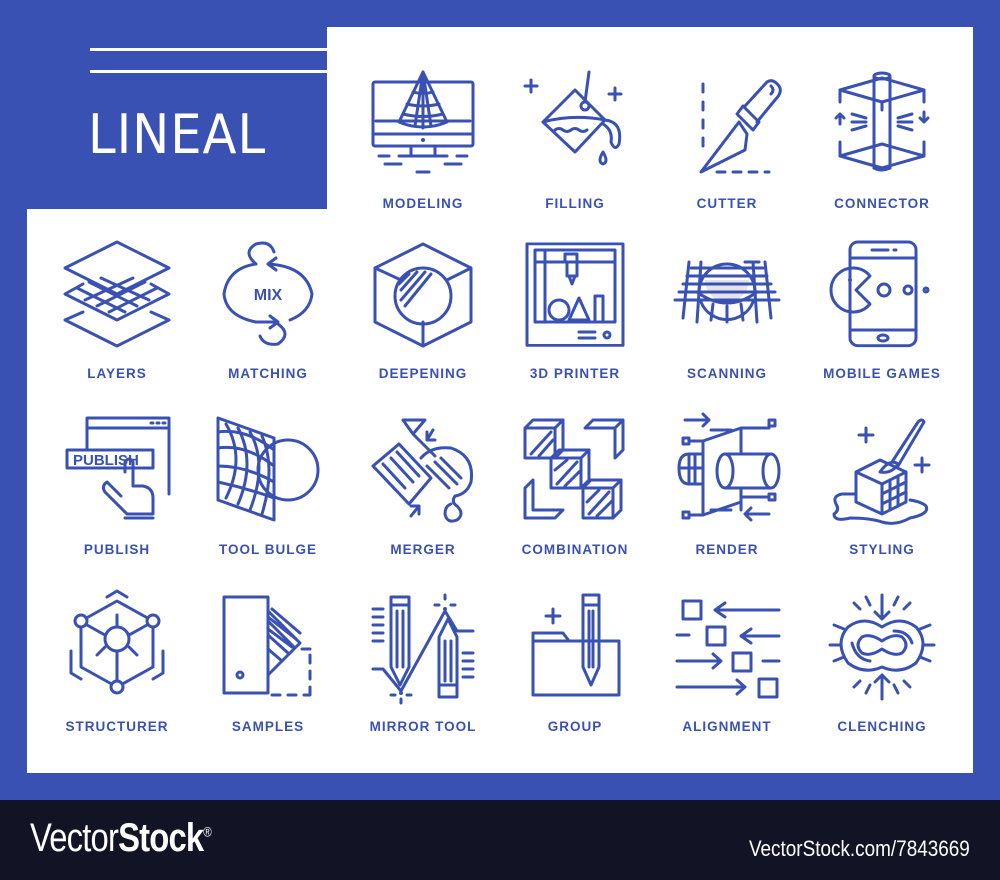 This screenshot has width=1000, height=880. I want to click on icon-label: PUBLISH, so click(117, 549).